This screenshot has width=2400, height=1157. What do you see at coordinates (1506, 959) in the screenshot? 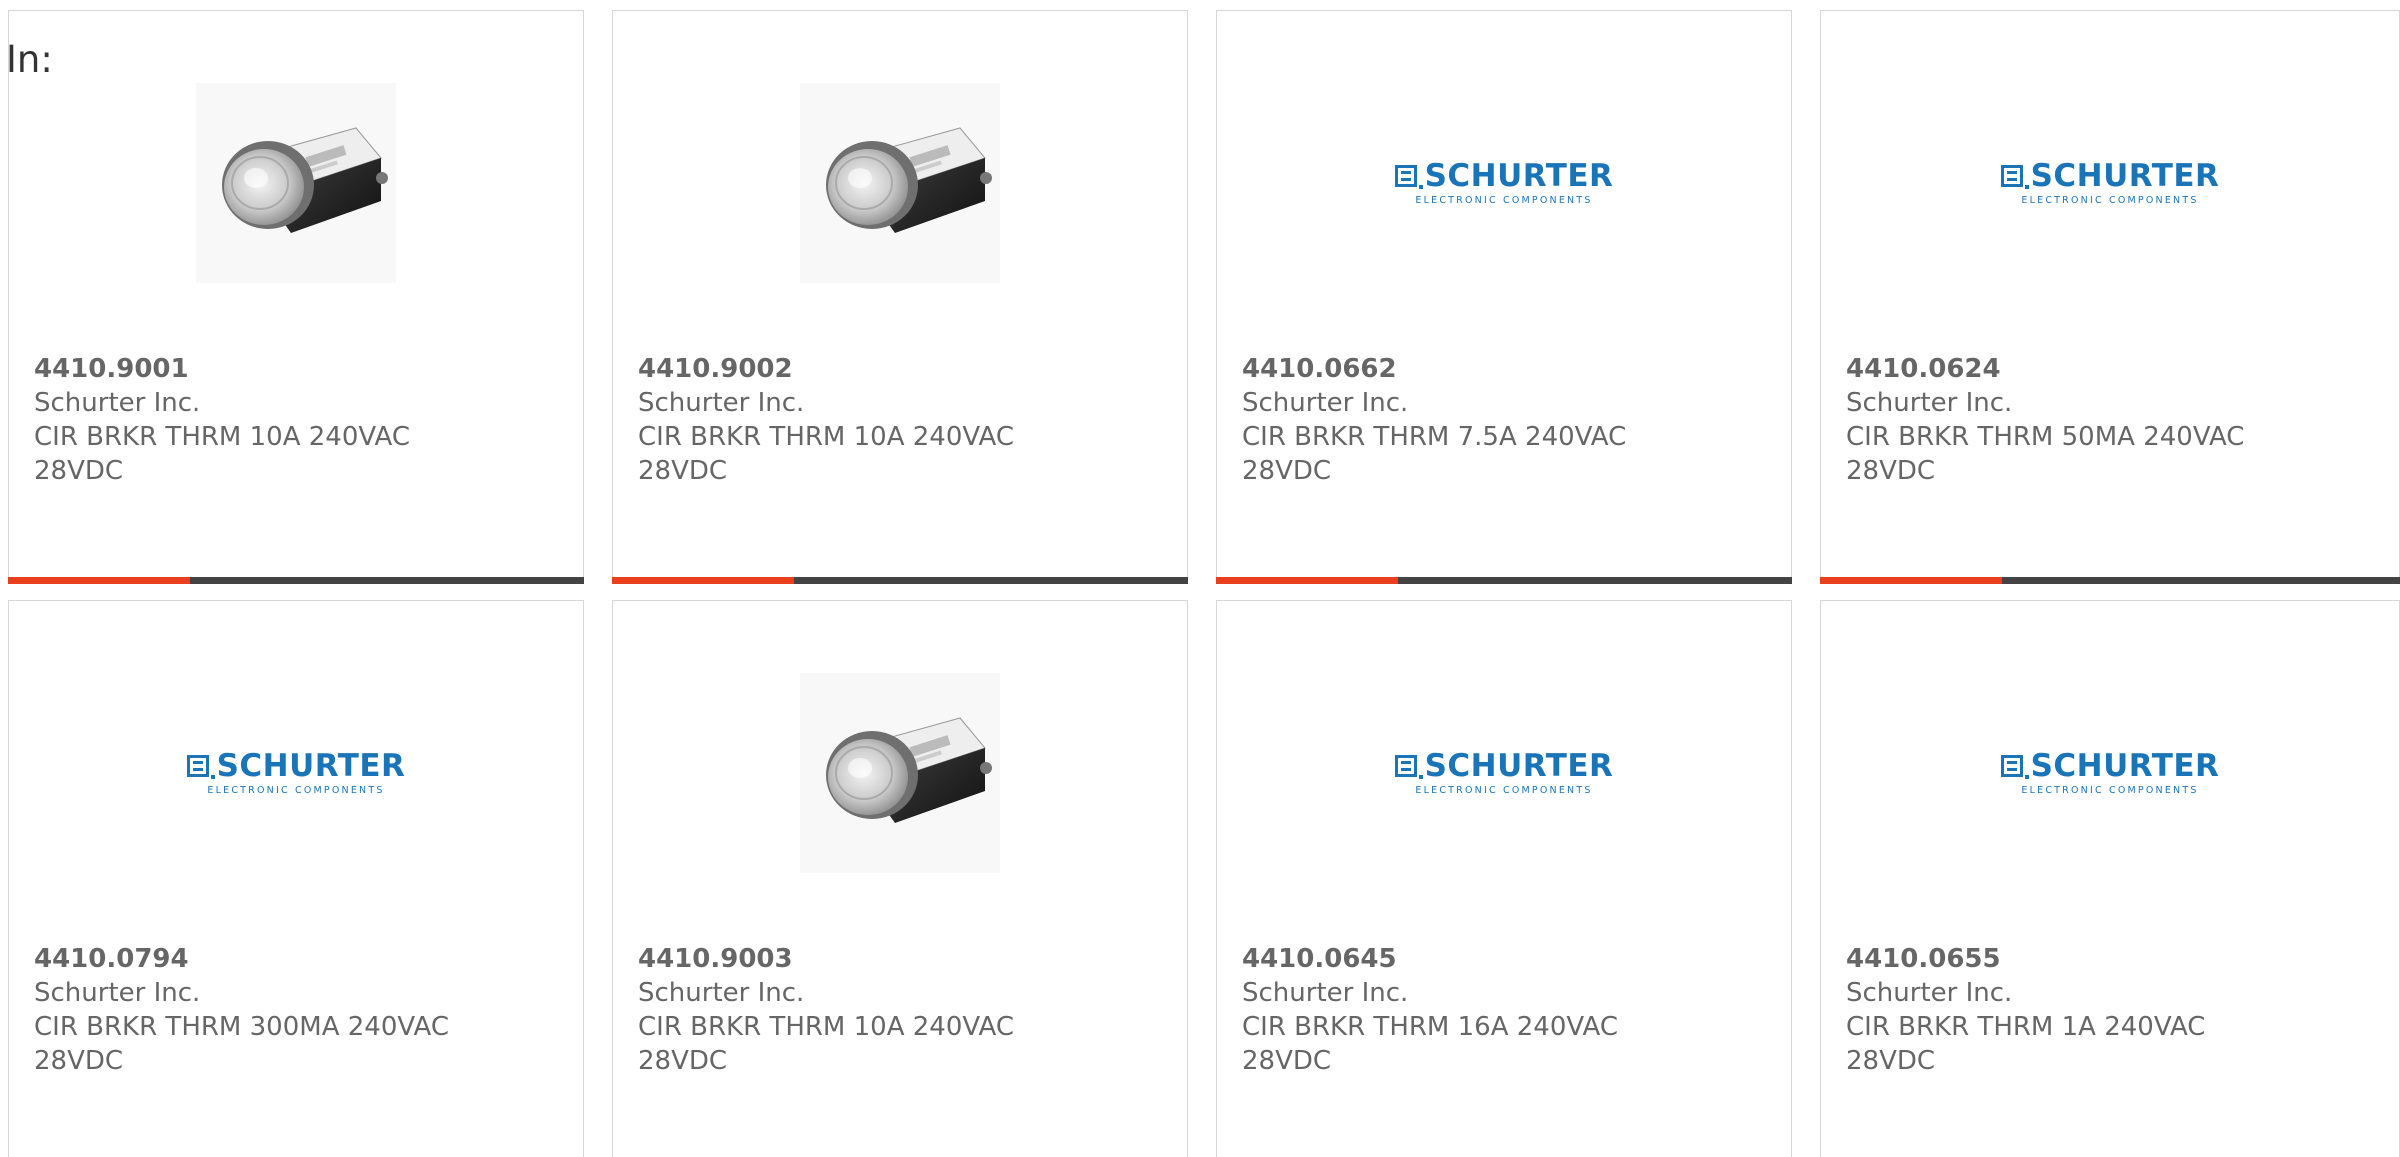
I see `part-number-link: 4410.0645` at bounding box center [1506, 959].